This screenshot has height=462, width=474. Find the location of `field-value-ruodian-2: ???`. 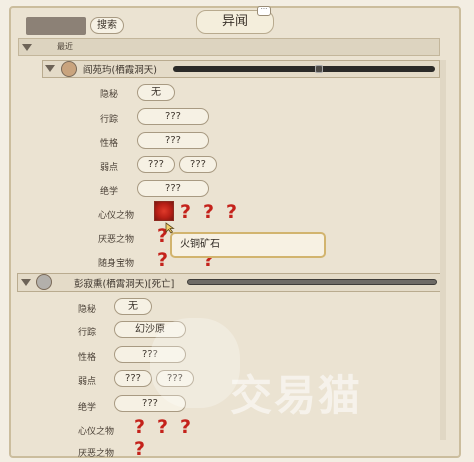

field-value-ruodian-2: ??? is located at coordinates (198, 164).